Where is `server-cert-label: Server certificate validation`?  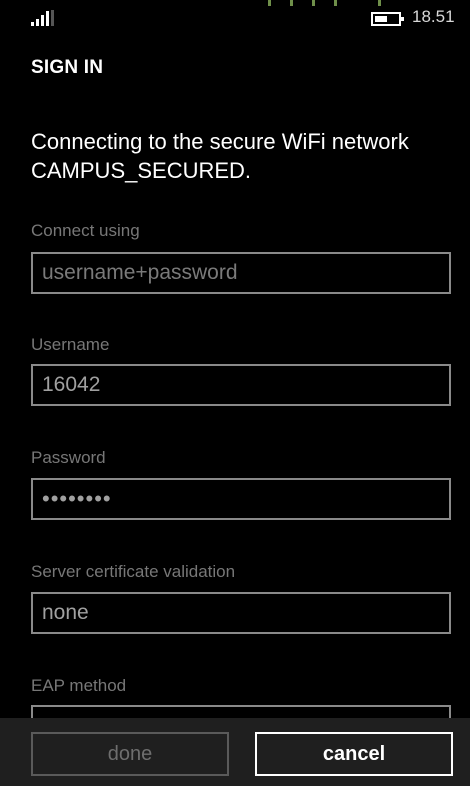
server-cert-label: Server certificate validation is located at coordinates (133, 571).